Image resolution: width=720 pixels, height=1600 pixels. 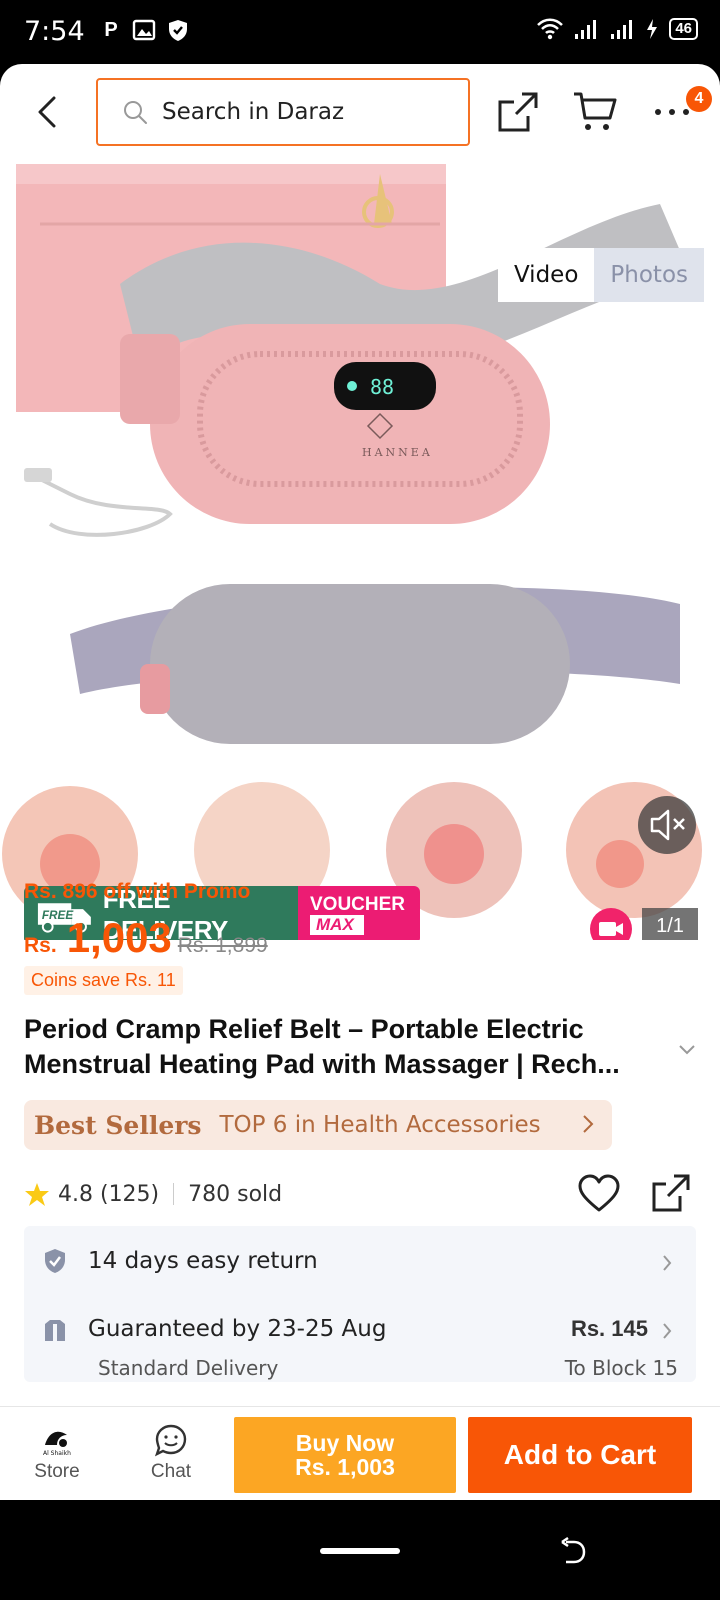 What do you see at coordinates (54, 31) in the screenshot?
I see `status-time: 7:54` at bounding box center [54, 31].